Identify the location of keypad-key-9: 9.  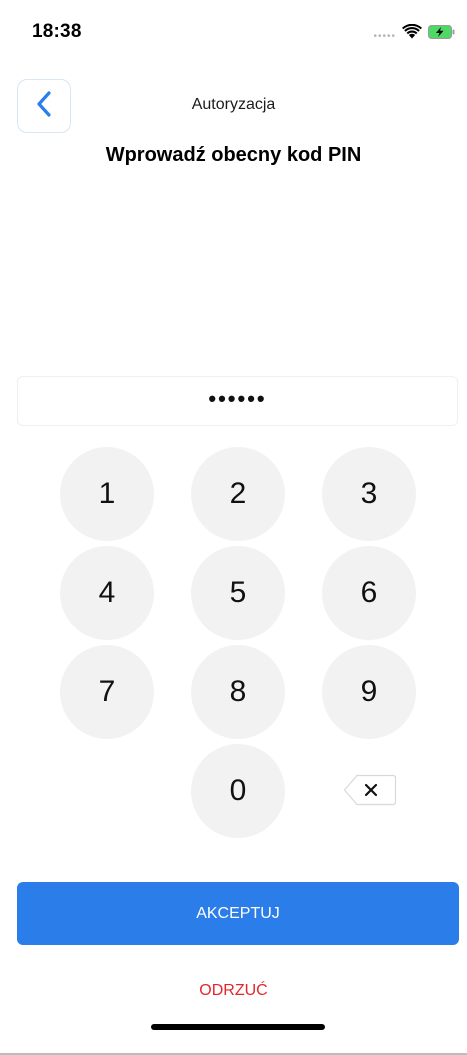
(369, 692).